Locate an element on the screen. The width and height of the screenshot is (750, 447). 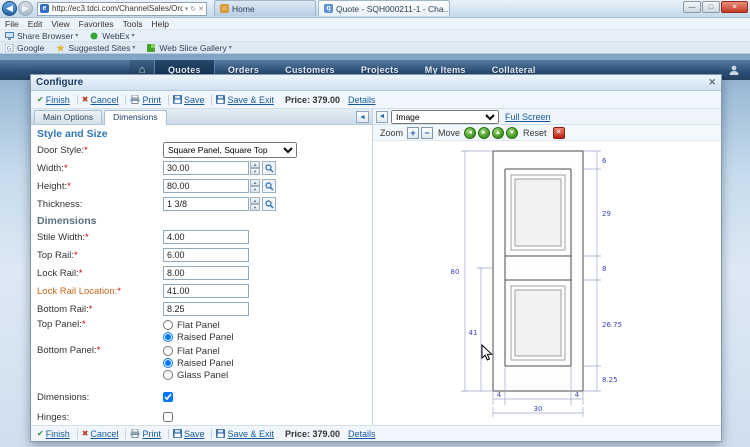
lock-rail-input is located at coordinates (206, 273).